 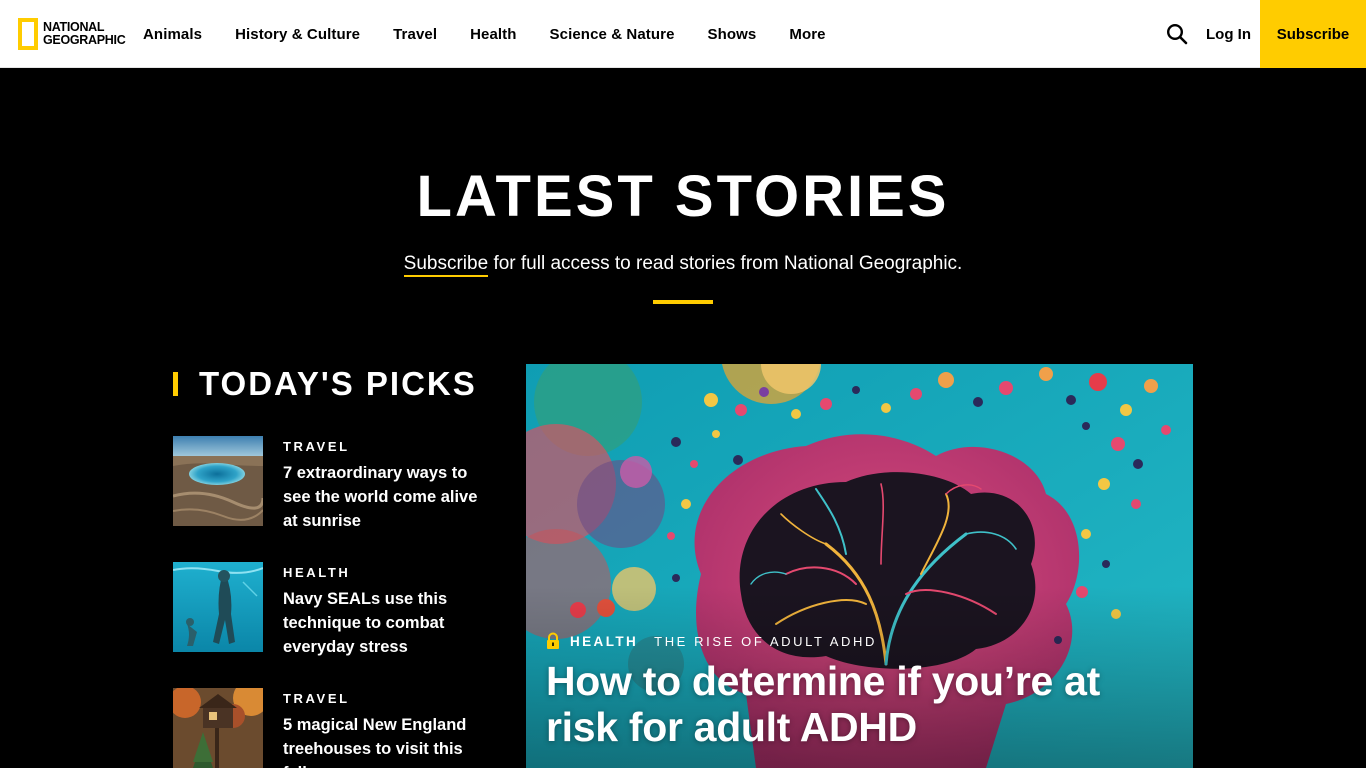 I want to click on pick-category: HEALTH, so click(x=317, y=572).